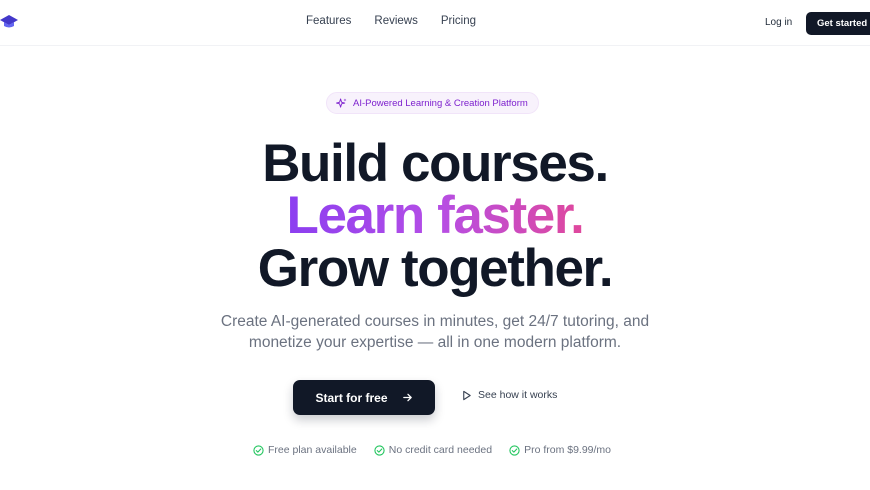  I want to click on perk-text: Free plan available, so click(312, 450).